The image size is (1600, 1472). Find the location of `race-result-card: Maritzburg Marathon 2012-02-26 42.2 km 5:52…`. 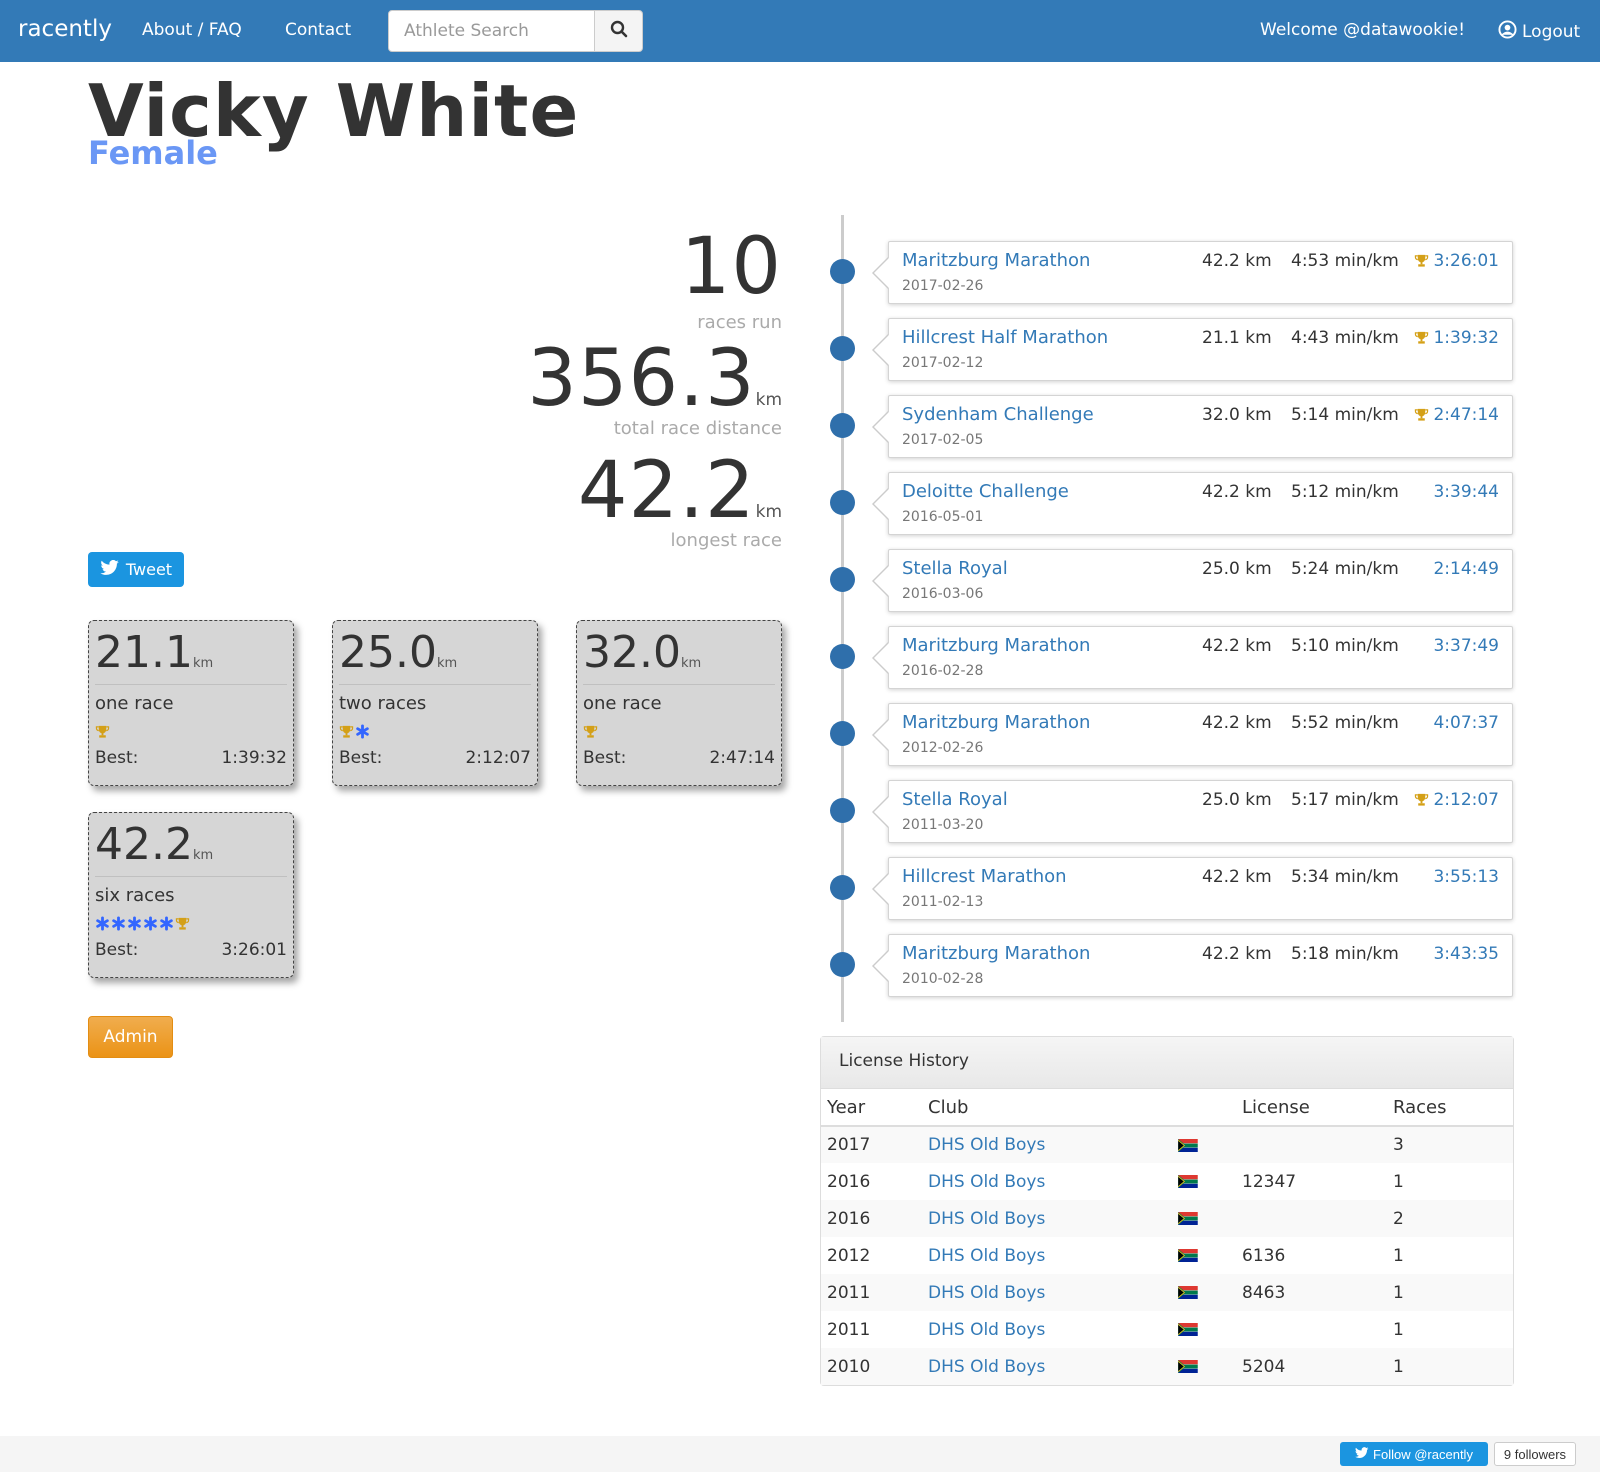

race-result-card: Maritzburg Marathon 2012-02-26 42.2 km 5:52… is located at coordinates (1192, 734).